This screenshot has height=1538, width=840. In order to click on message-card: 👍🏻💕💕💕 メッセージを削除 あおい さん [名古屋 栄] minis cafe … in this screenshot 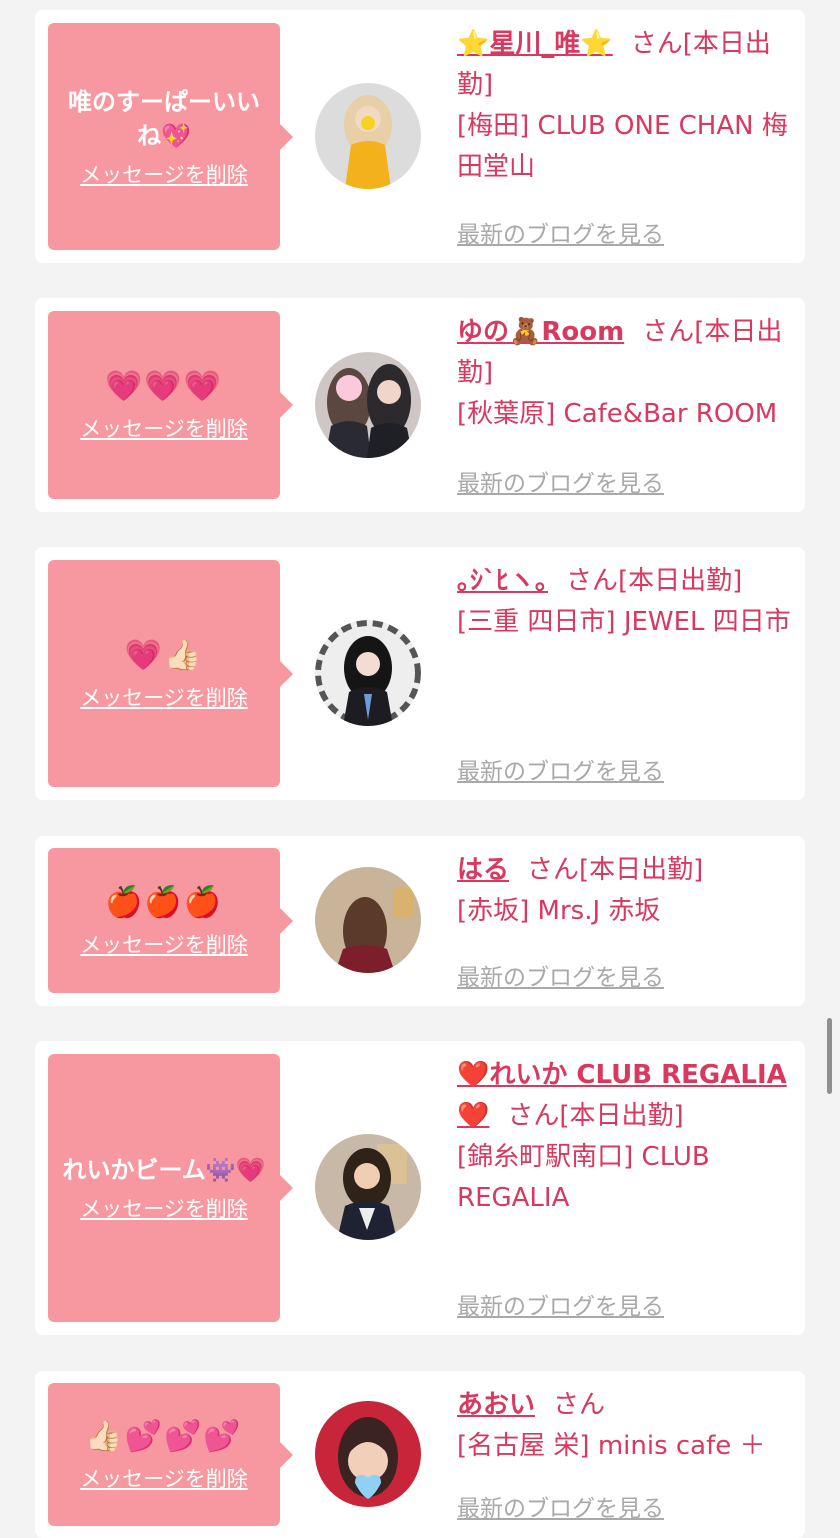, I will do `click(420, 1454)`.